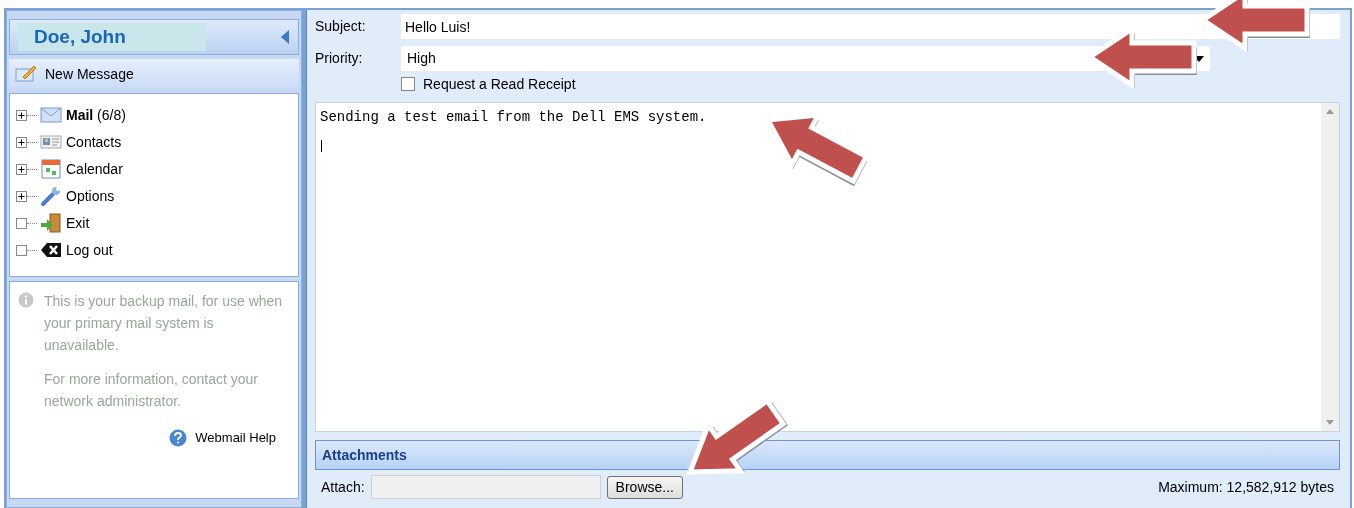 This screenshot has height=508, width=1354. Describe the element at coordinates (154, 196) in the screenshot. I see `tree-item: Options` at that location.